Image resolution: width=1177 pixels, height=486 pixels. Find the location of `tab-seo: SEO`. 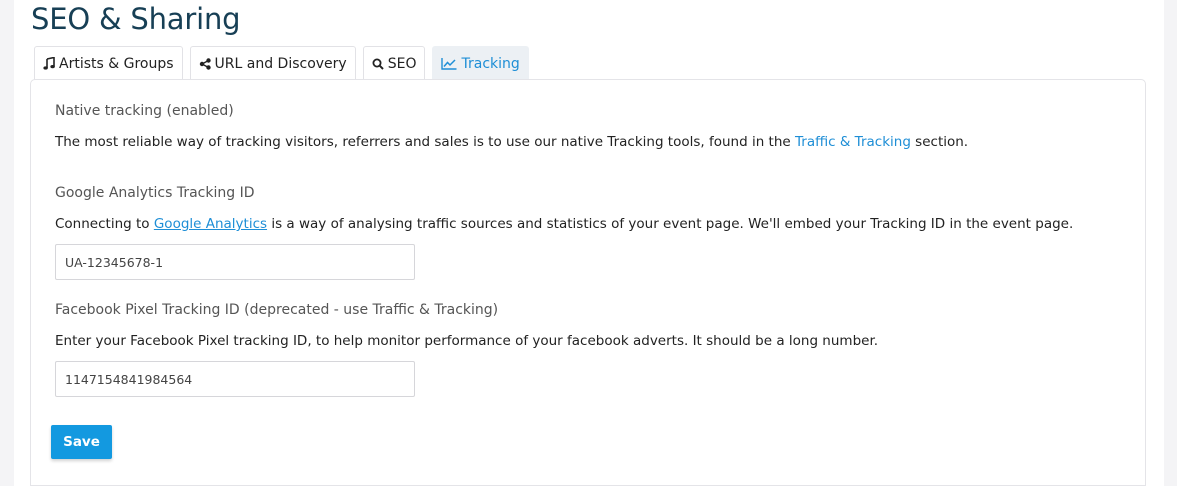

tab-seo: SEO is located at coordinates (394, 63).